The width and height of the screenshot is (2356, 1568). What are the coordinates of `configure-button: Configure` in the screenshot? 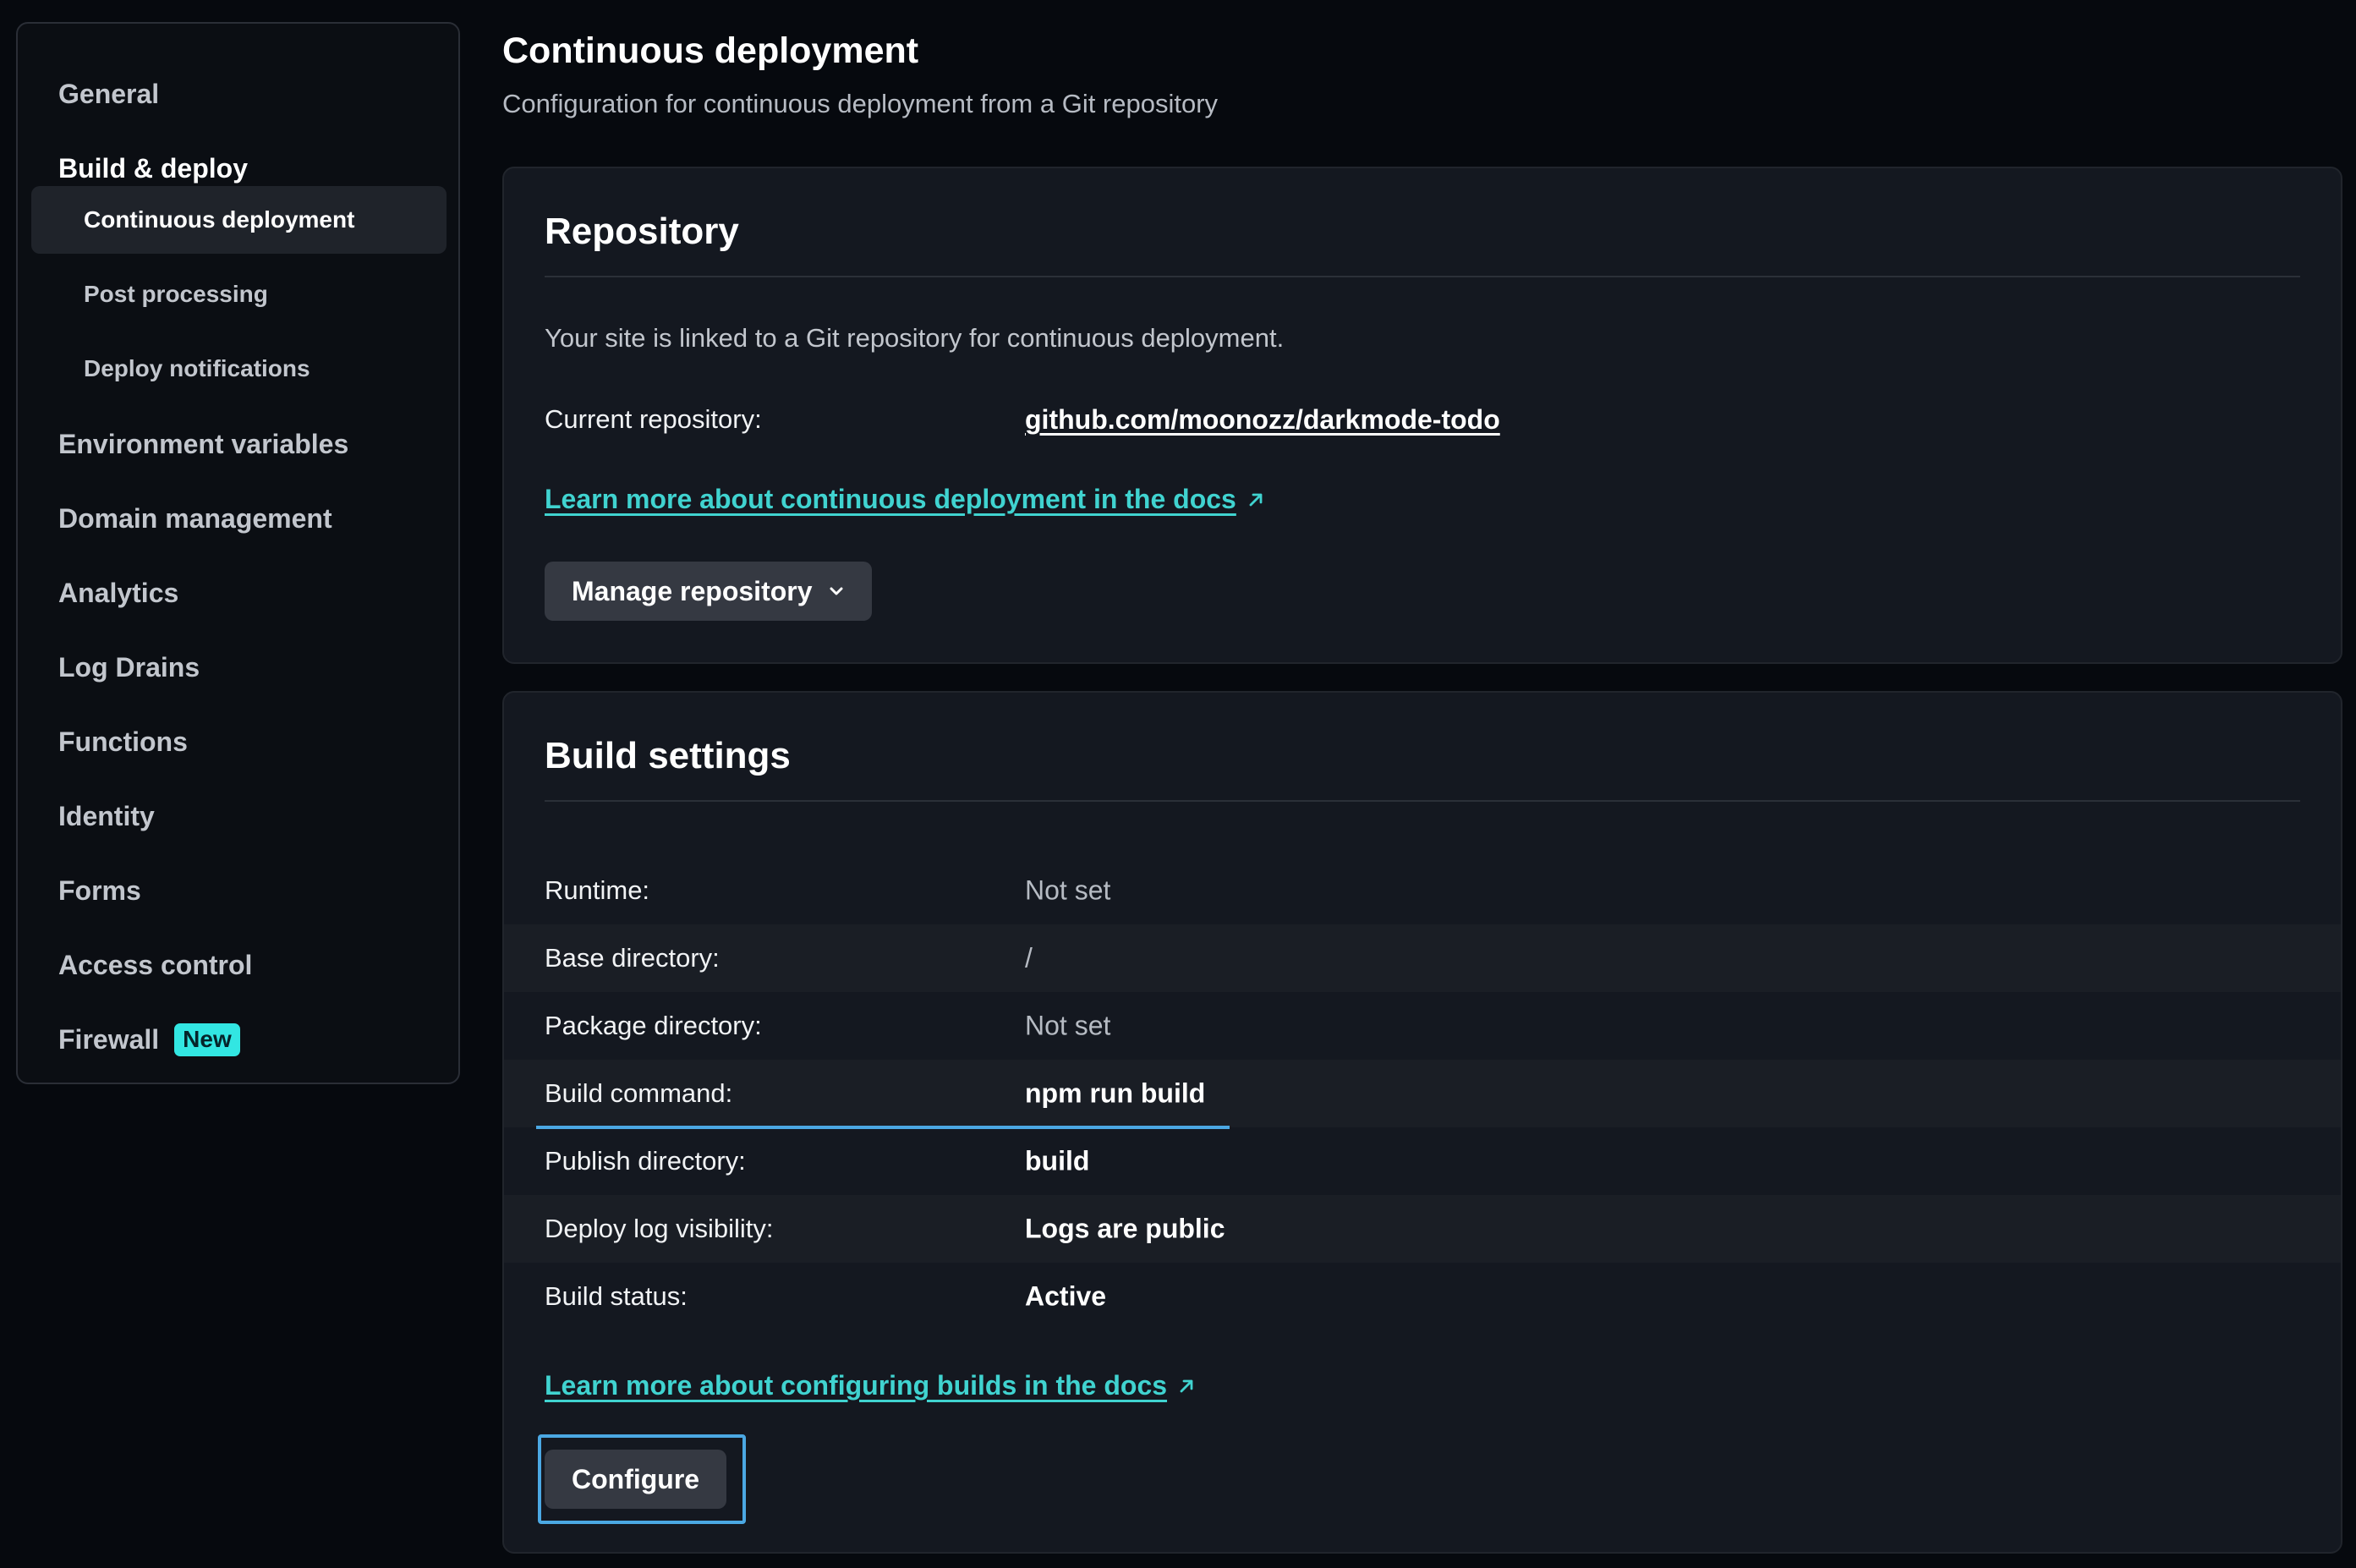 It's located at (636, 1479).